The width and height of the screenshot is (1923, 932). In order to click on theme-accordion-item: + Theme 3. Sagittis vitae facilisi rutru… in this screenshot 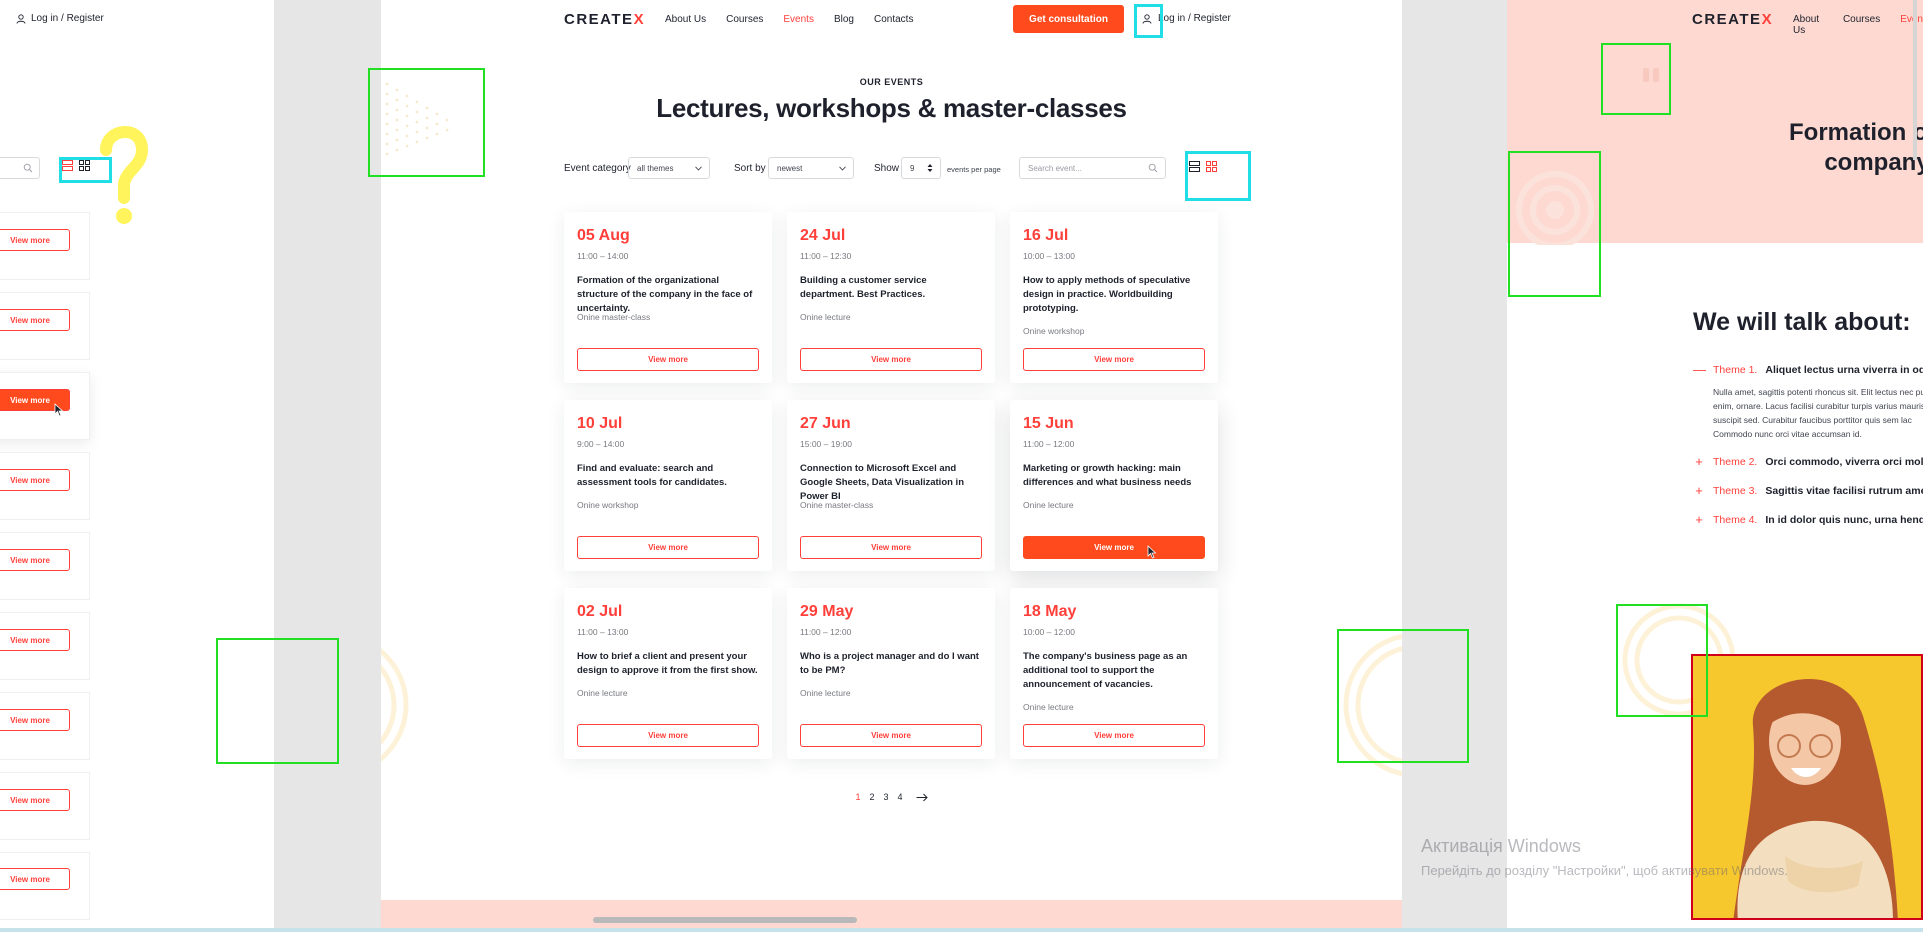, I will do `click(1808, 490)`.